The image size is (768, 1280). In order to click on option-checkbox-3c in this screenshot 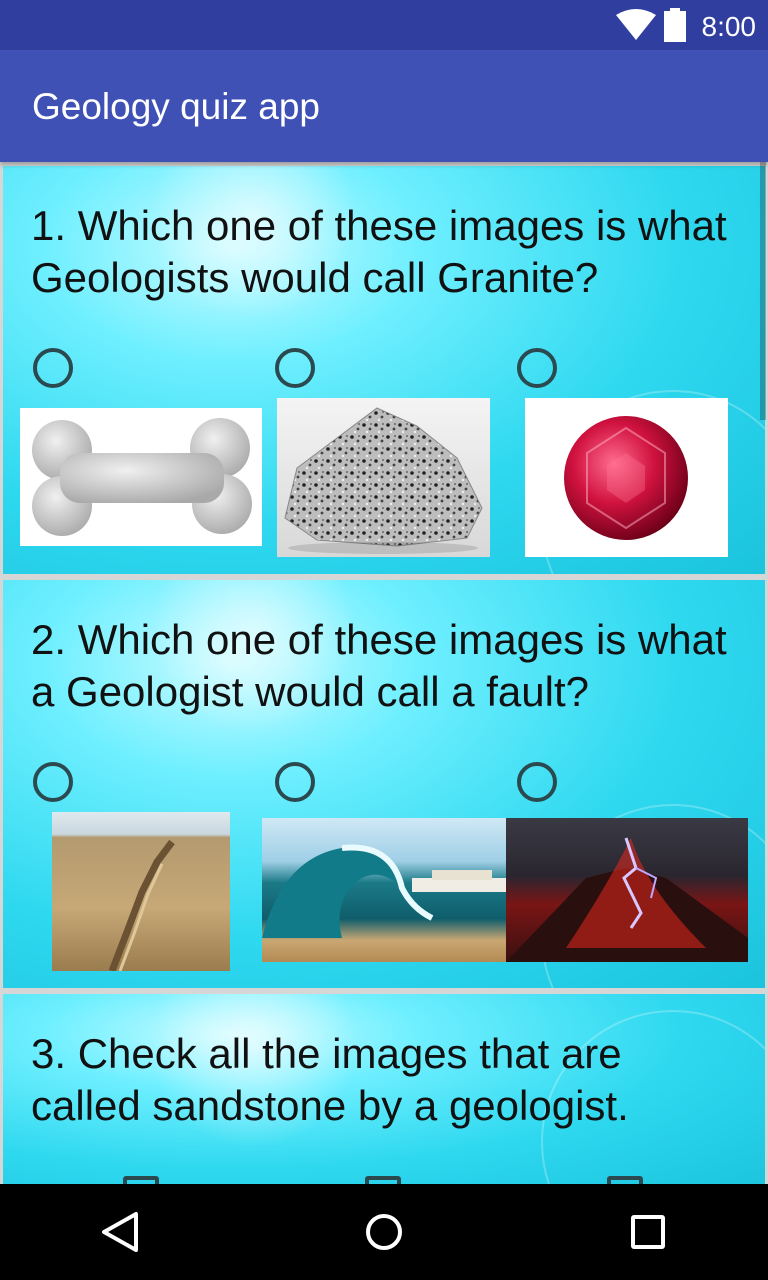, I will do `click(625, 1180)`.